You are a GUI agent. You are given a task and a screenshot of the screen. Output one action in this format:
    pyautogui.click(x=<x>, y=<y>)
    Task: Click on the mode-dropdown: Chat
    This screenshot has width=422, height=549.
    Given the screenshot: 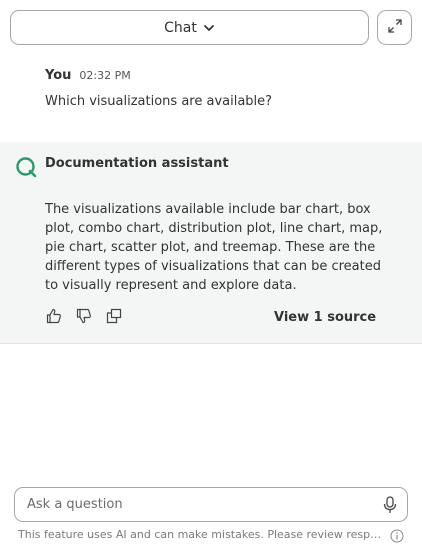 What is the action you would take?
    pyautogui.click(x=189, y=27)
    